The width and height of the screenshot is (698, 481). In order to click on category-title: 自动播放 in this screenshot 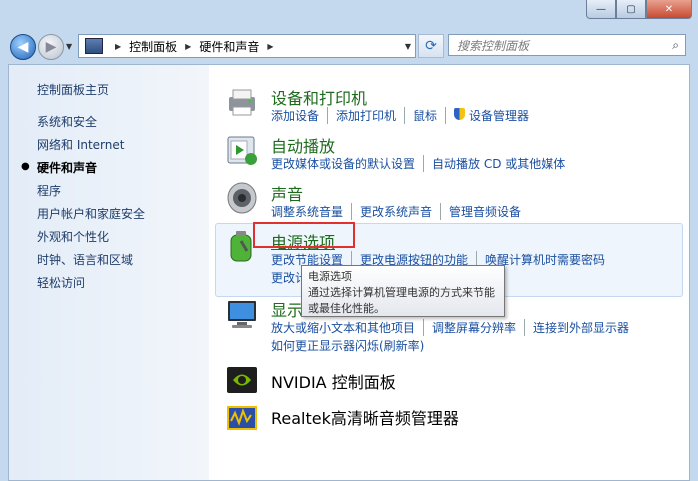, I will do `click(303, 145)`.